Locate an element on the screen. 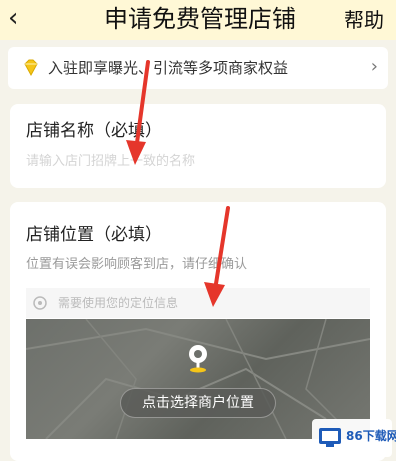  store-name-label: 店铺名称（必填） is located at coordinates (94, 131).